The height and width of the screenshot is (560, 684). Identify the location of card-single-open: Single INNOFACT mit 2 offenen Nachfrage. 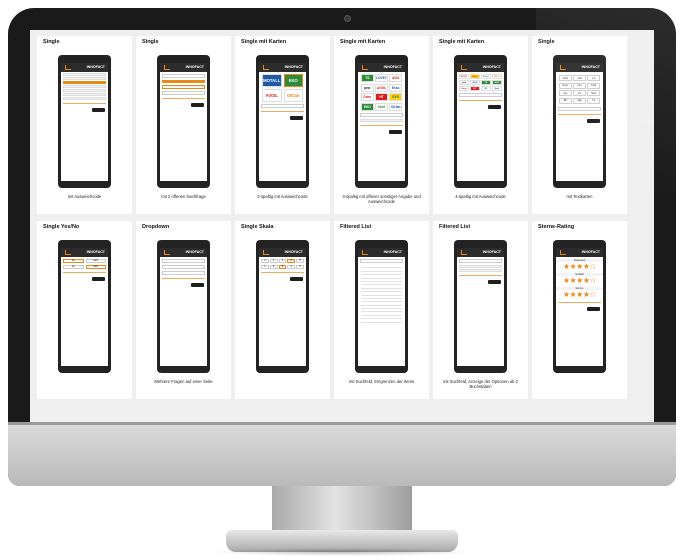
(183, 125).